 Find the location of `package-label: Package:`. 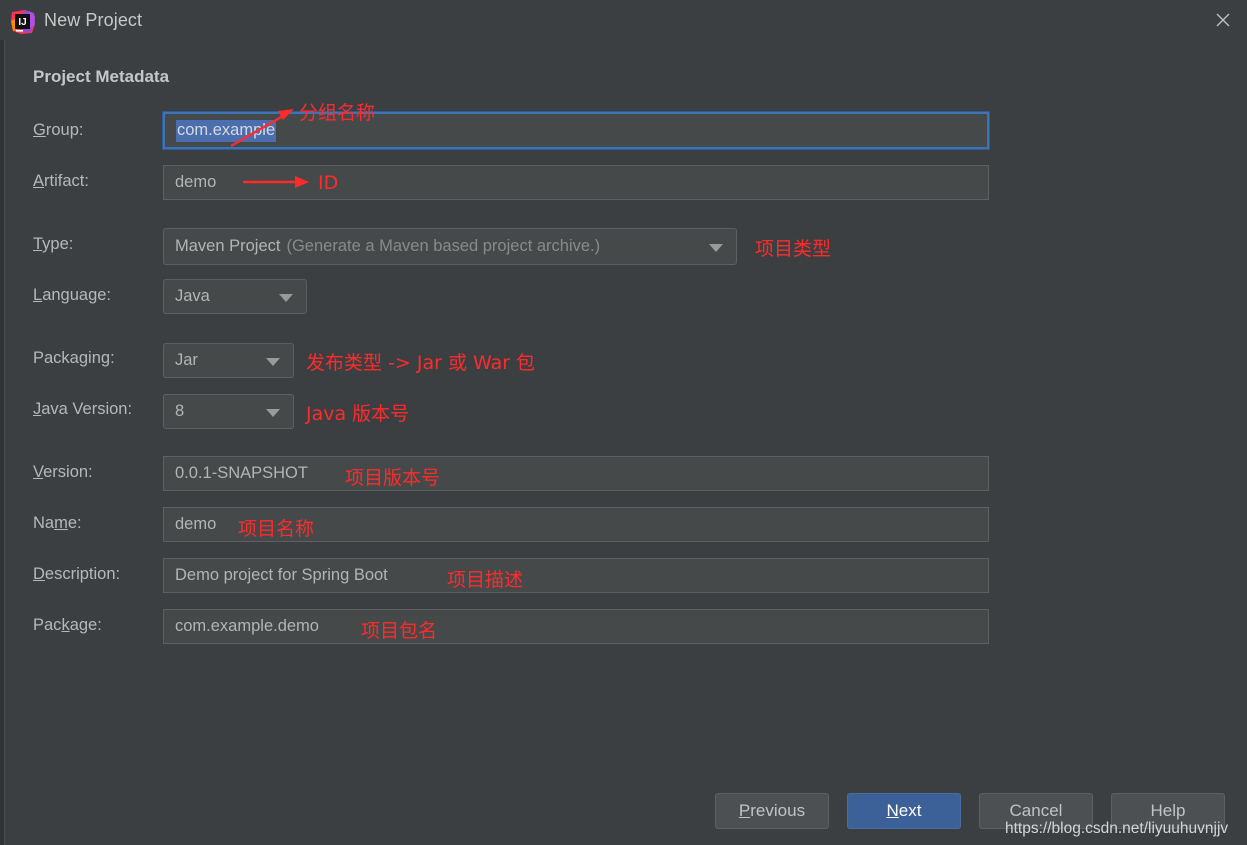

package-label: Package: is located at coordinates (67, 625).